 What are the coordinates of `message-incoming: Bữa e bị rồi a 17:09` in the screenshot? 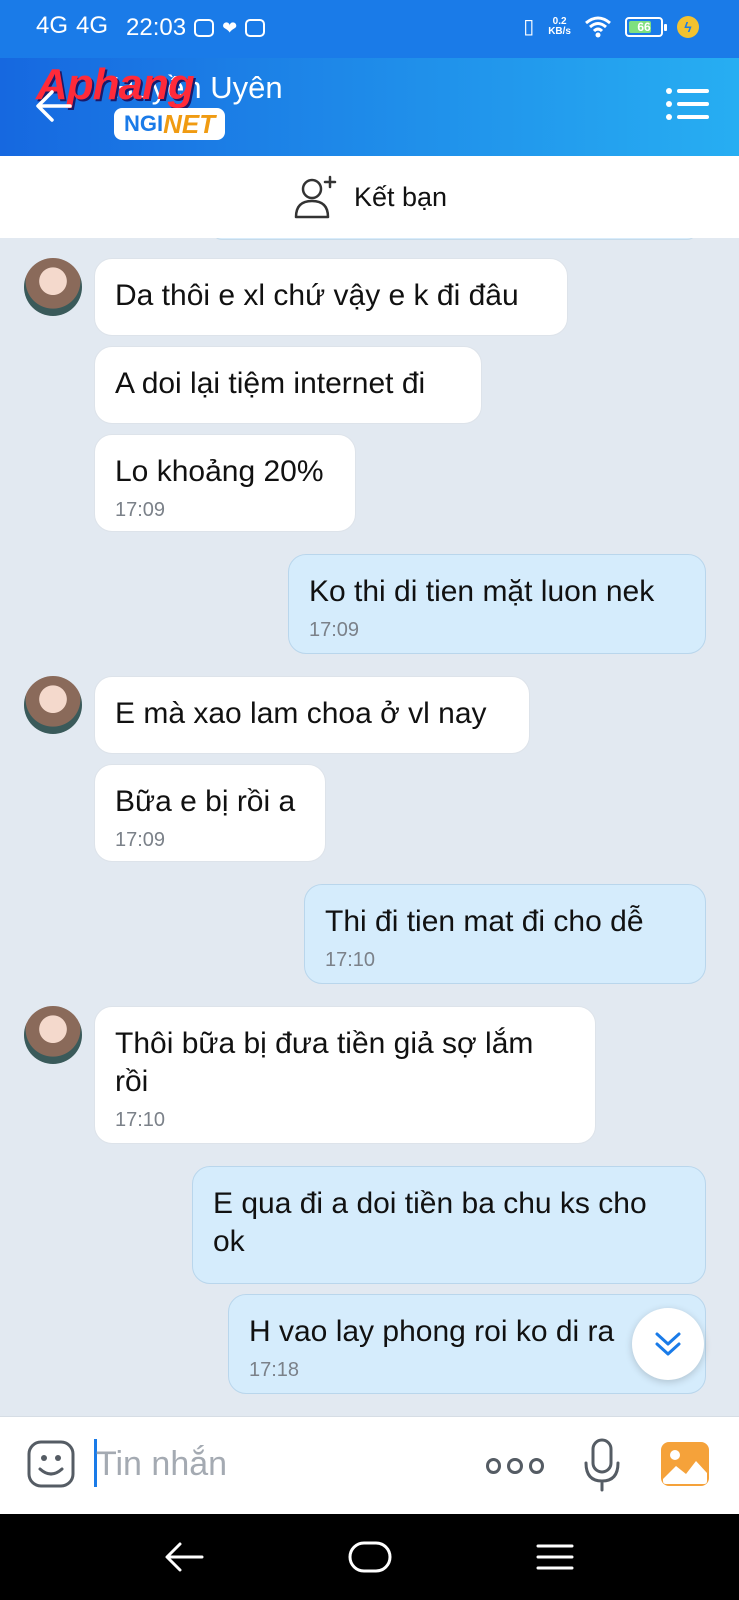 It's located at (210, 813).